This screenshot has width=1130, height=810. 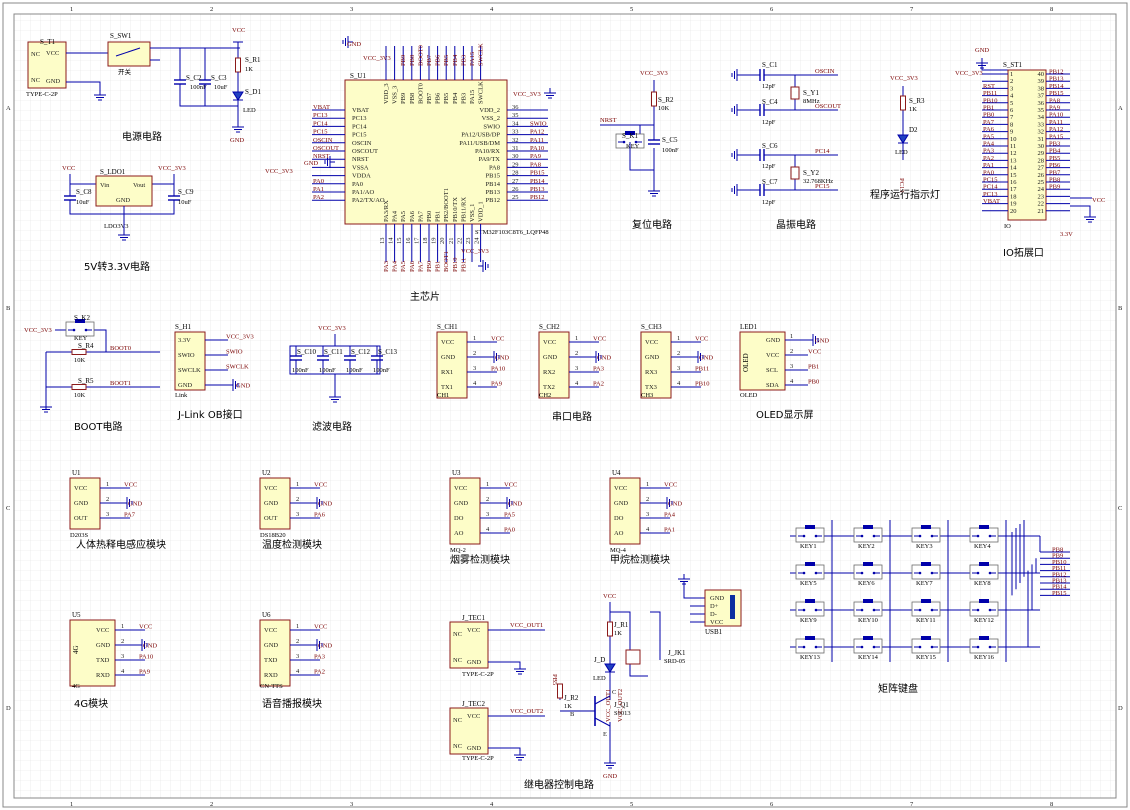 I want to click on uart-ref: S_CH2, so click(x=549, y=327).